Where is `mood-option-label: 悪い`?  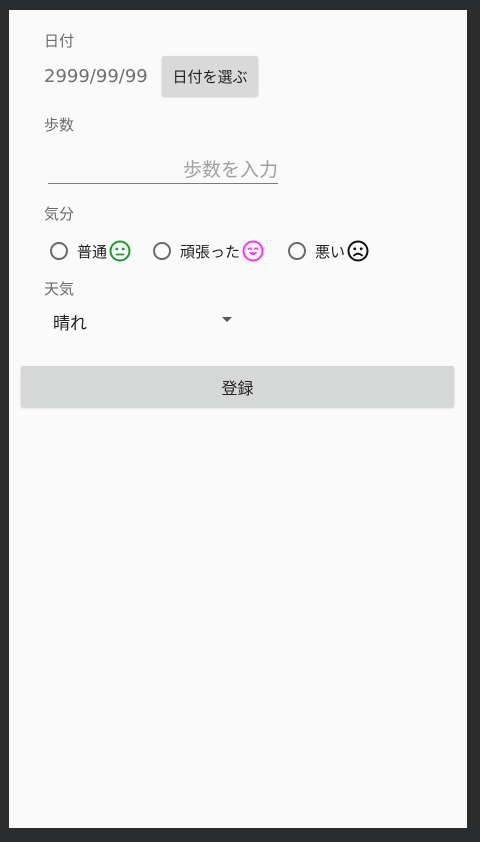 mood-option-label: 悪い is located at coordinates (330, 251).